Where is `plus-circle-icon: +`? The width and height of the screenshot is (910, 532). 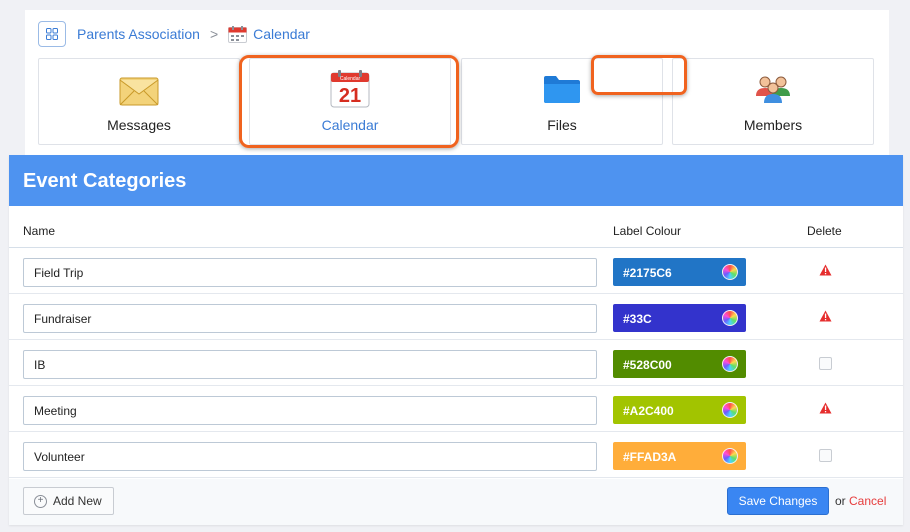 plus-circle-icon: + is located at coordinates (40, 501).